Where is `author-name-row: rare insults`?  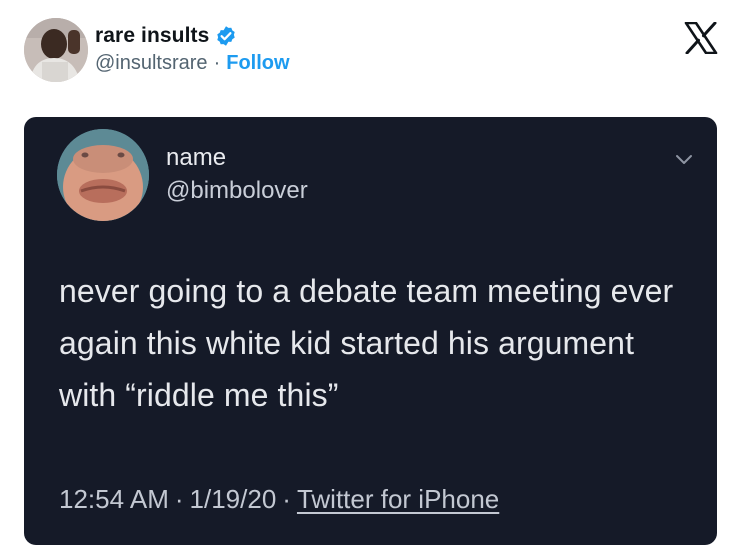
author-name-row: rare insults is located at coordinates (166, 36).